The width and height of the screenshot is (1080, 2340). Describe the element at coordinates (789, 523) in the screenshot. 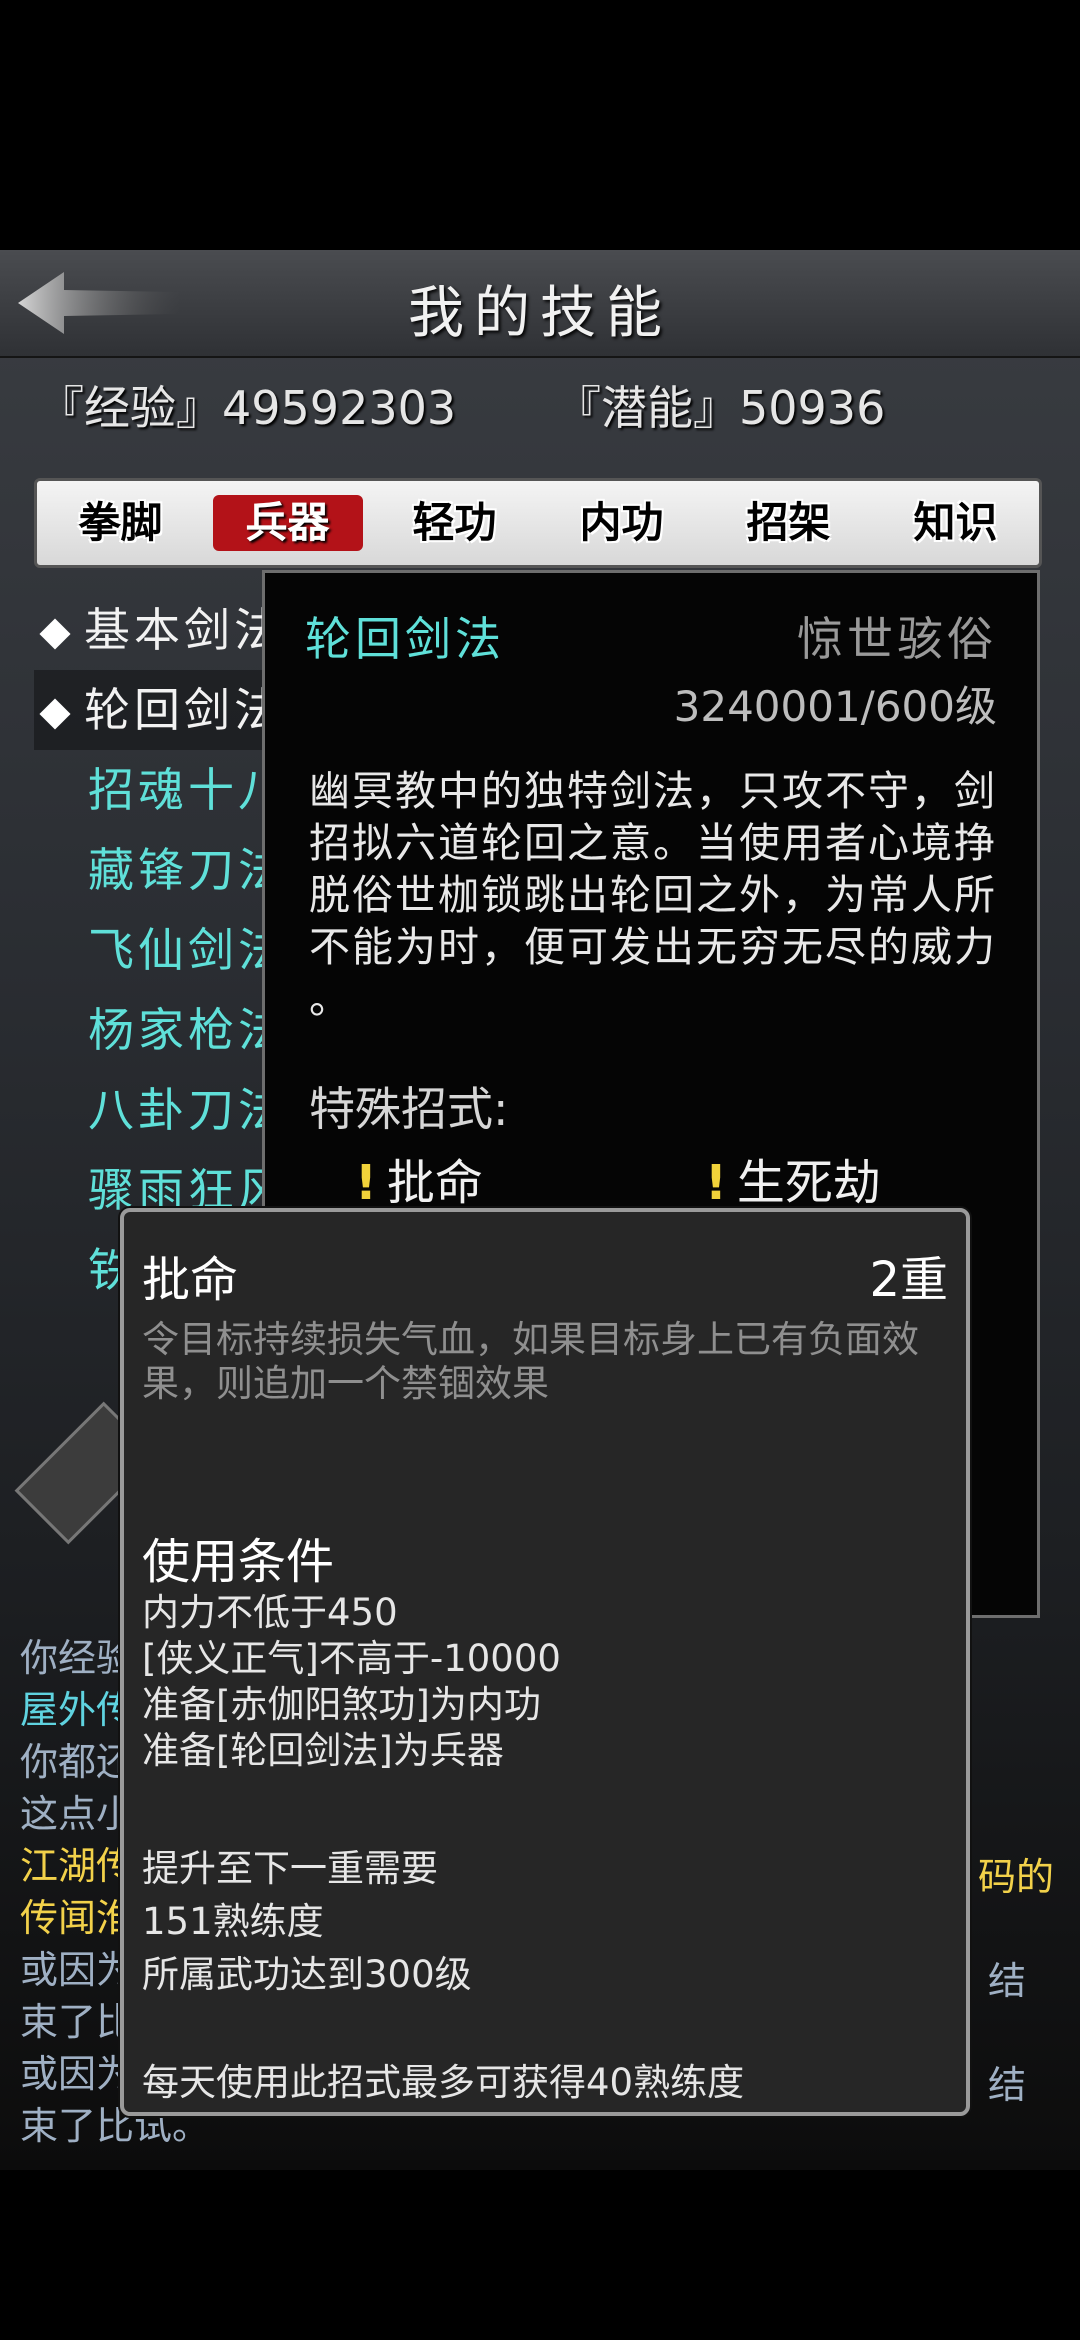

I see `tab-parry: 招架` at that location.